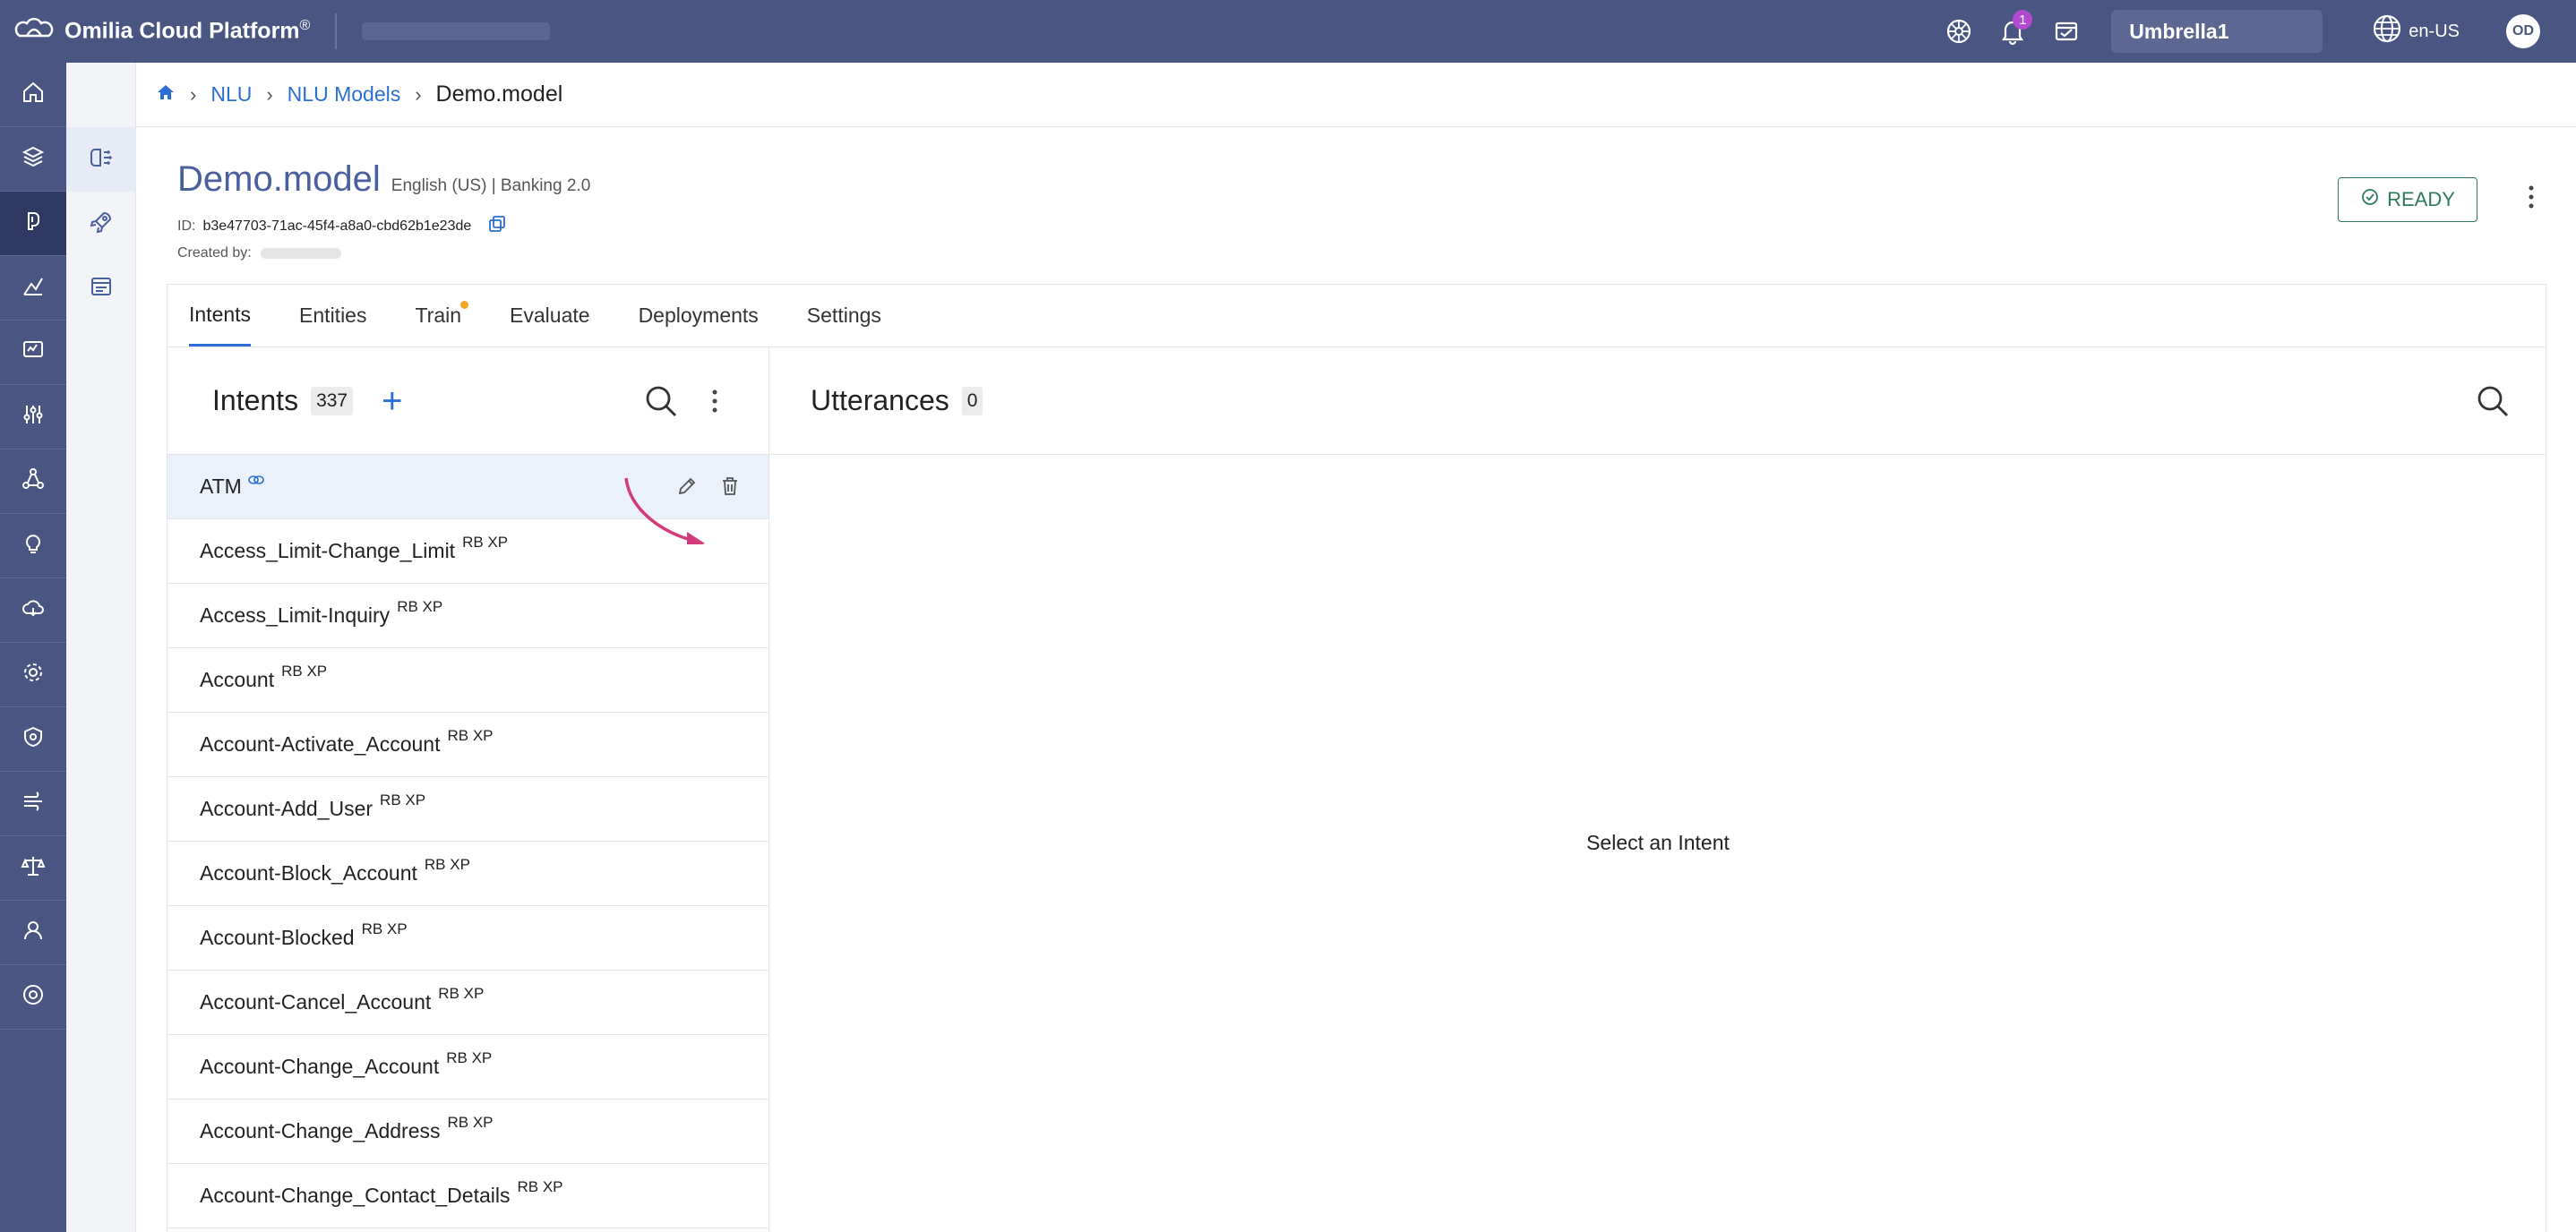 Image resolution: width=2576 pixels, height=1232 pixels. Describe the element at coordinates (468, 809) in the screenshot. I see `list-item: Account-Add_User RB XP` at that location.